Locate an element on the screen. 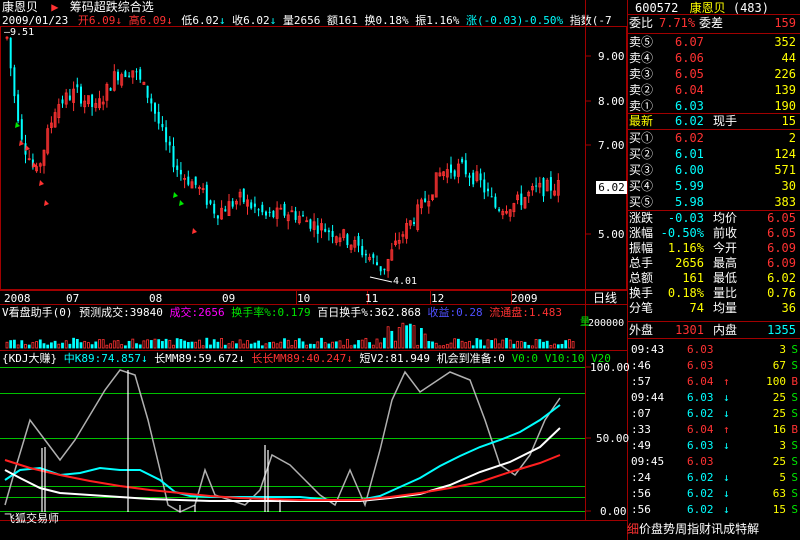 The width and height of the screenshot is (800, 540). ask-row: 卖④ 6.06 44 is located at coordinates (713, 58).